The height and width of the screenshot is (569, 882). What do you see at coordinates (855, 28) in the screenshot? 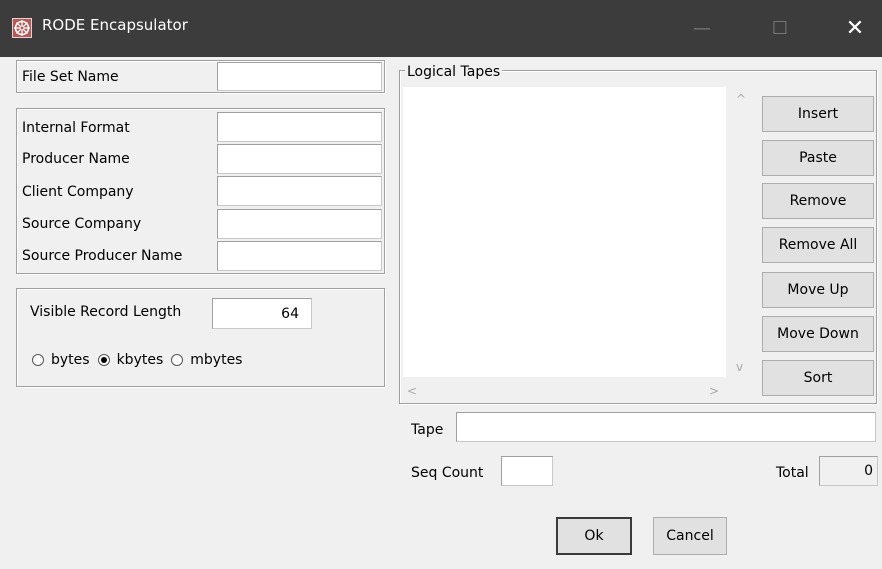
I see `close-button: ✕` at bounding box center [855, 28].